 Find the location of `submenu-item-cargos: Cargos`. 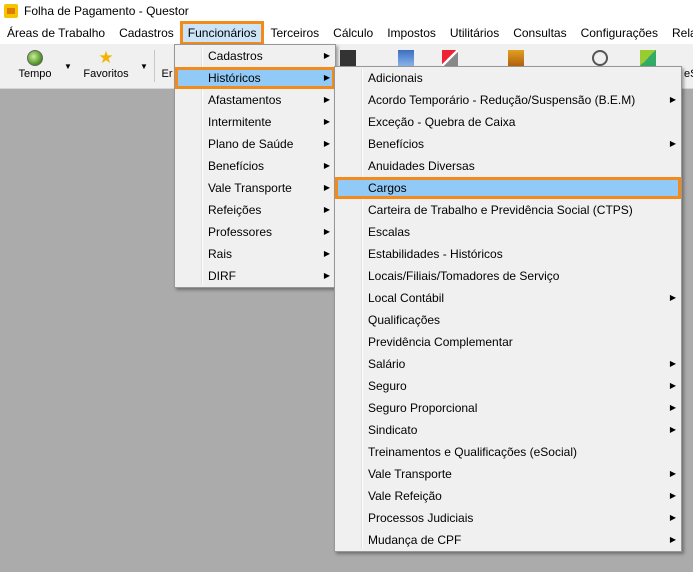

submenu-item-cargos: Cargos is located at coordinates (508, 188).